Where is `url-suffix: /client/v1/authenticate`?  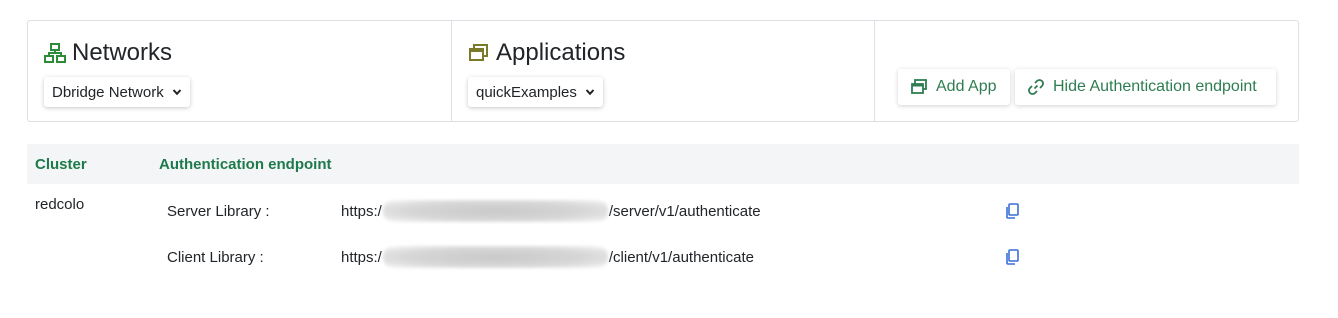
url-suffix: /client/v1/authenticate is located at coordinates (681, 257).